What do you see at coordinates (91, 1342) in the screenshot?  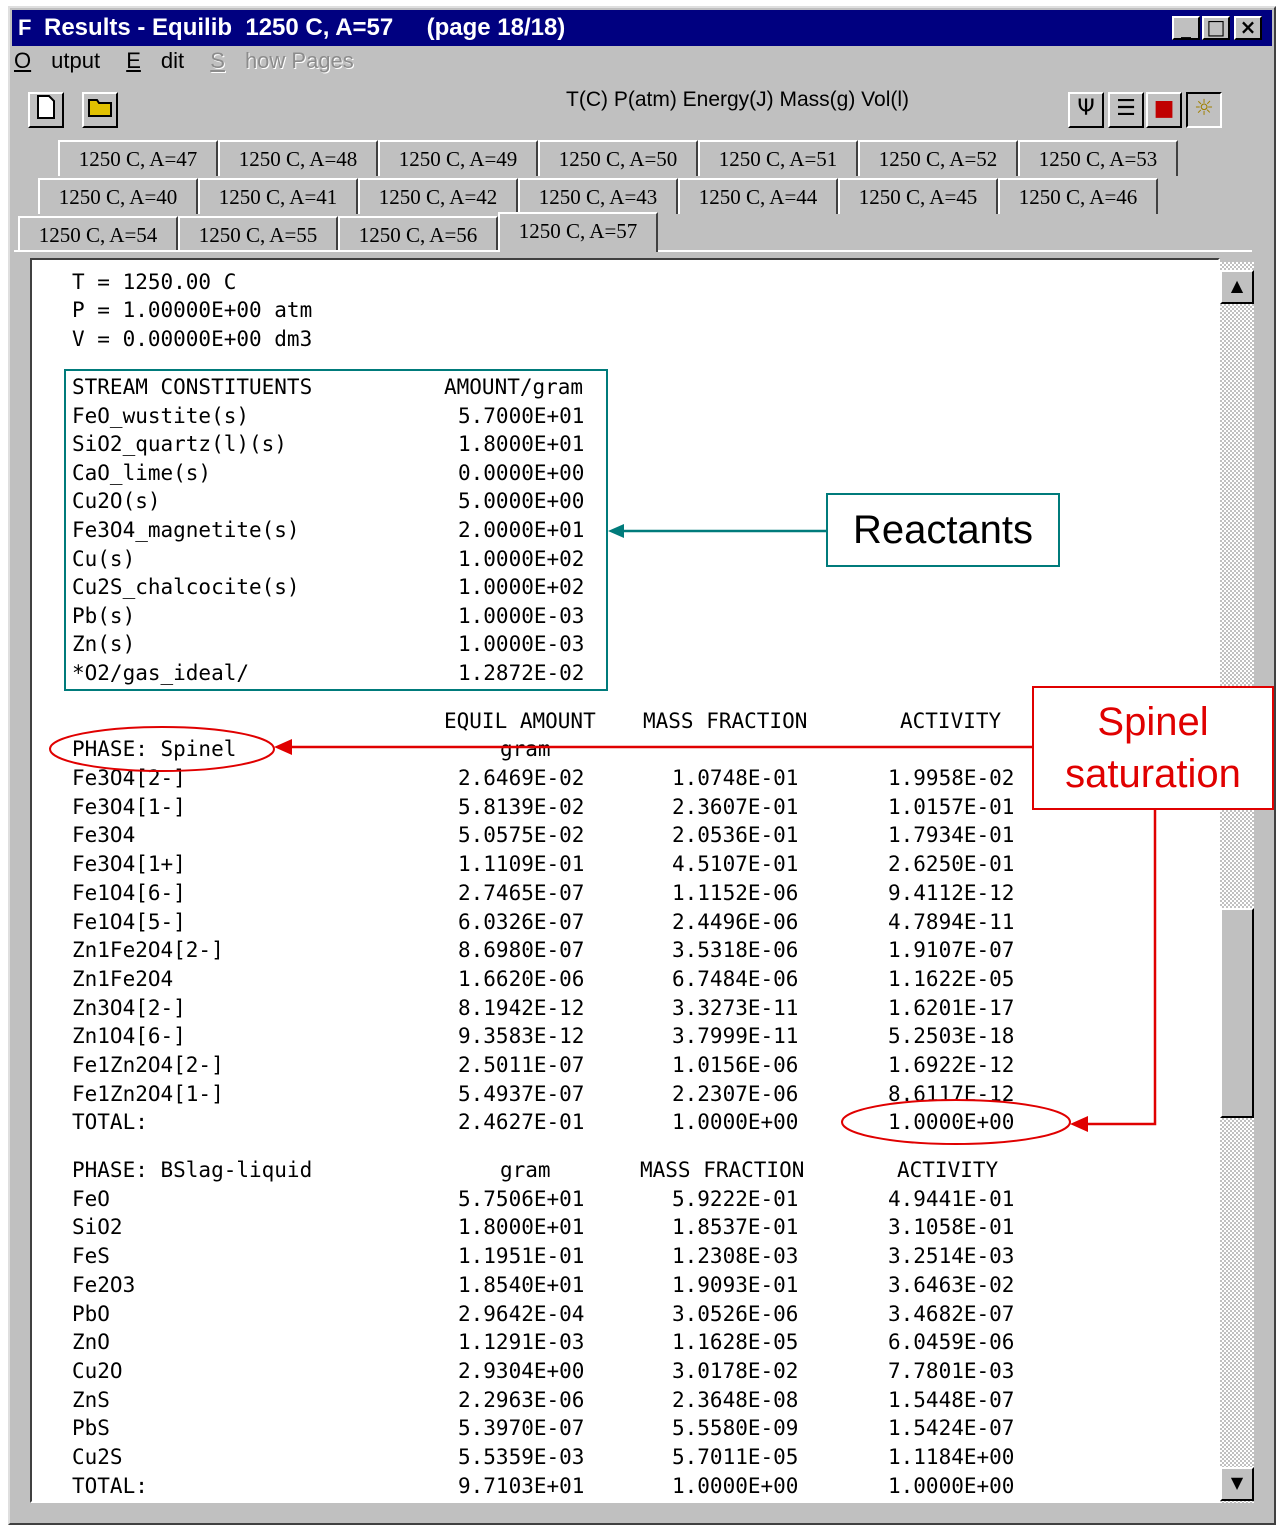 I see `slag-row-species: ZnO` at bounding box center [91, 1342].